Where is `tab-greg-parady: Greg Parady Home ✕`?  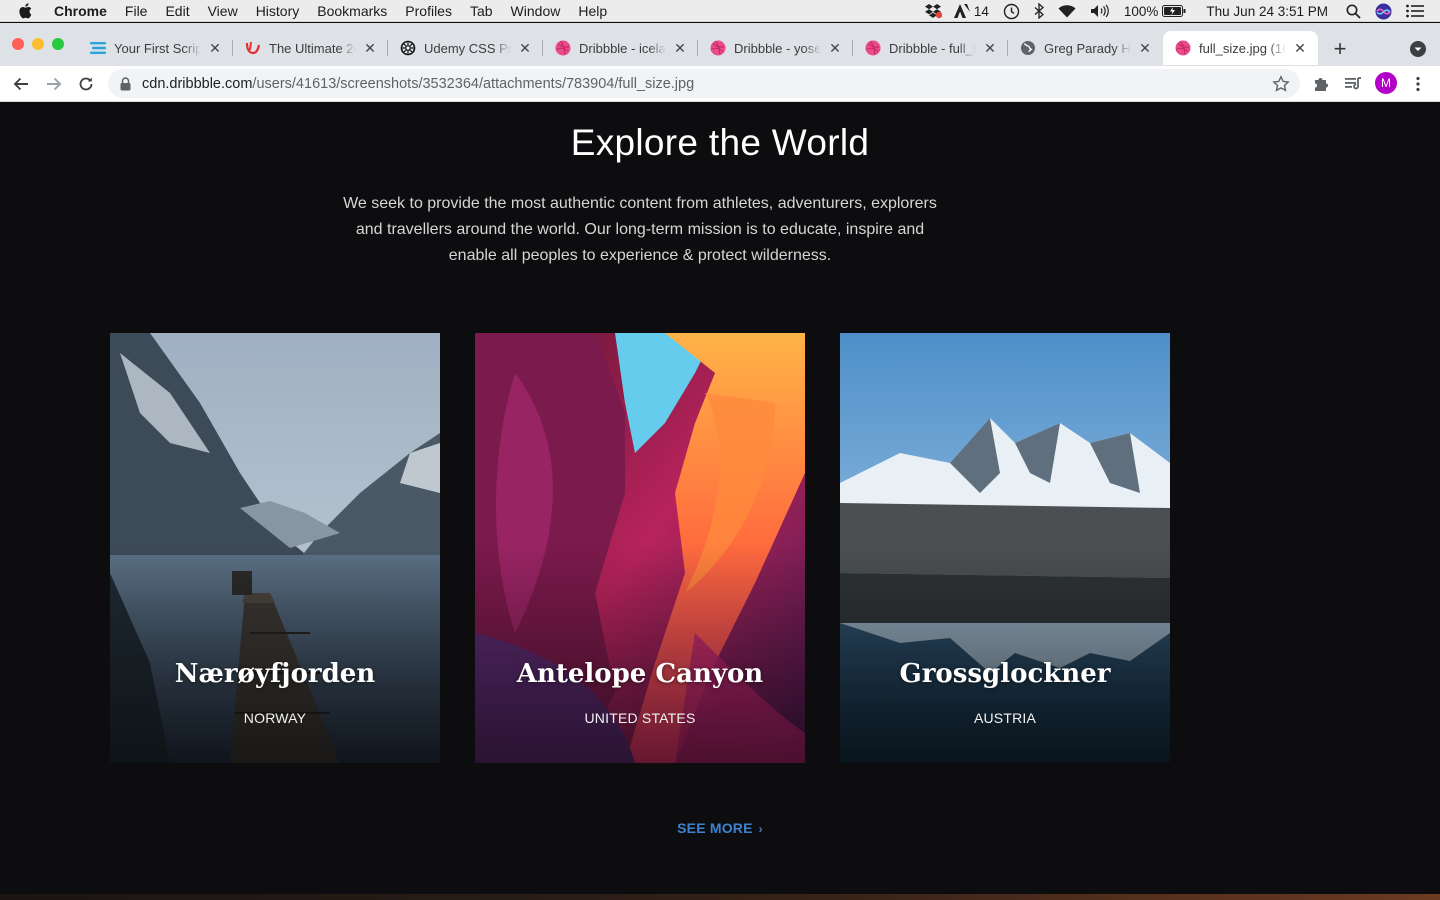
tab-greg-parady: Greg Parady Home ✕ is located at coordinates (1085, 48).